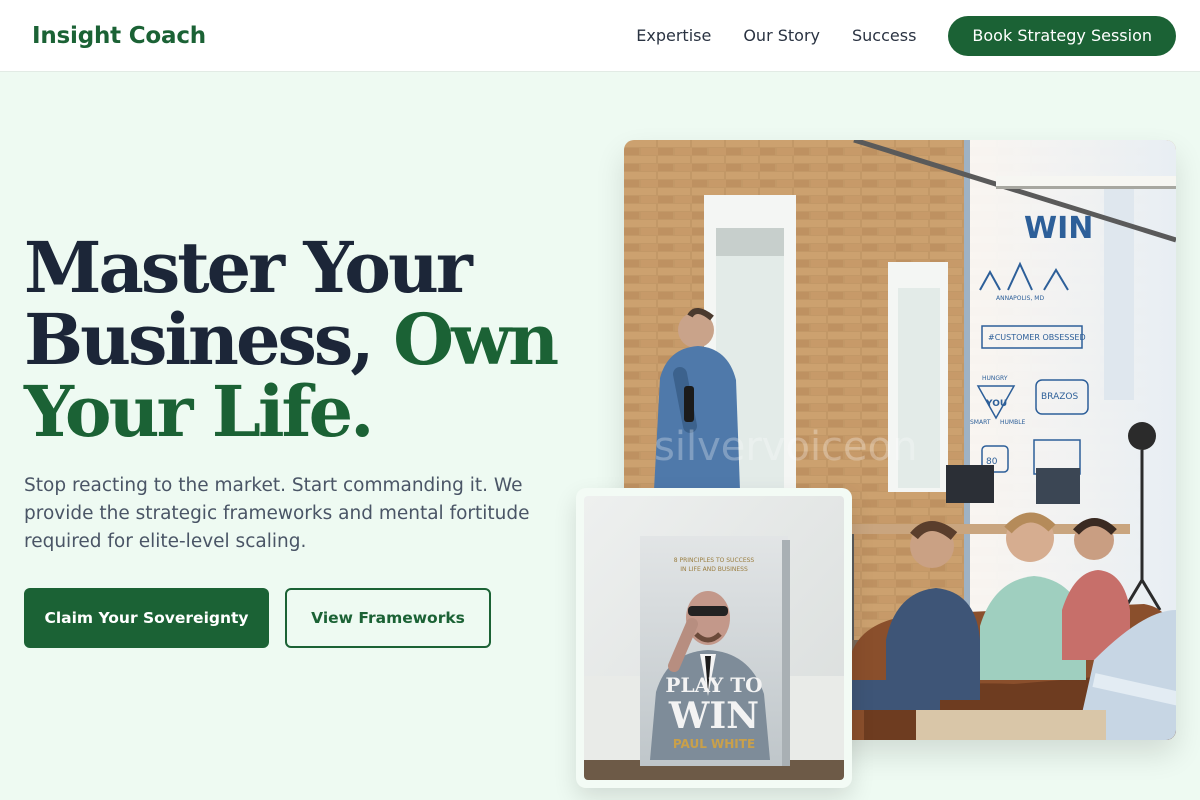 The width and height of the screenshot is (1200, 800). I want to click on mural-humble-text: HUMBLE, so click(1013, 422).